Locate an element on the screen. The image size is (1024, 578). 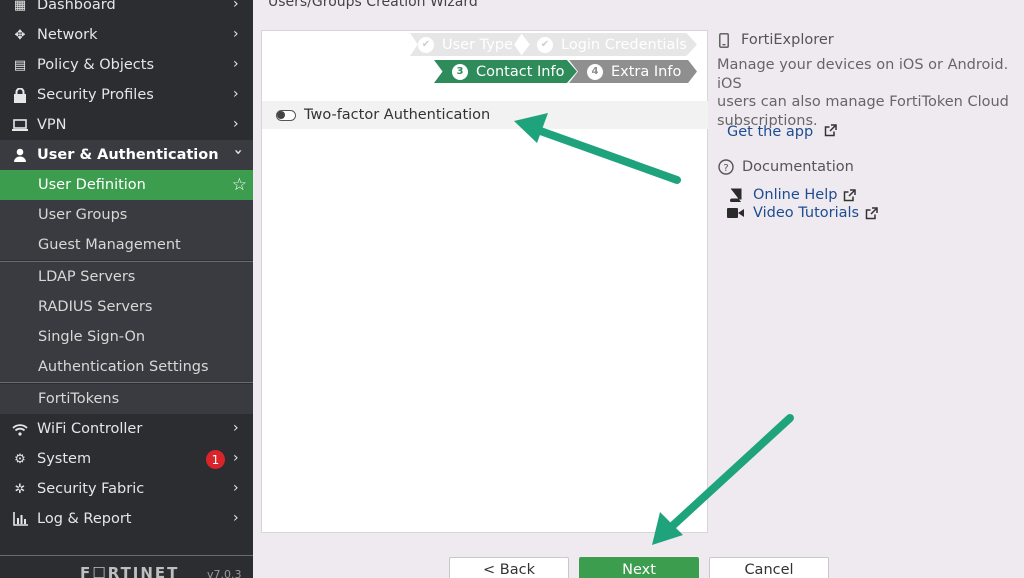
sidebar-subitem-guest-management: Guest Management is located at coordinates (126, 245).